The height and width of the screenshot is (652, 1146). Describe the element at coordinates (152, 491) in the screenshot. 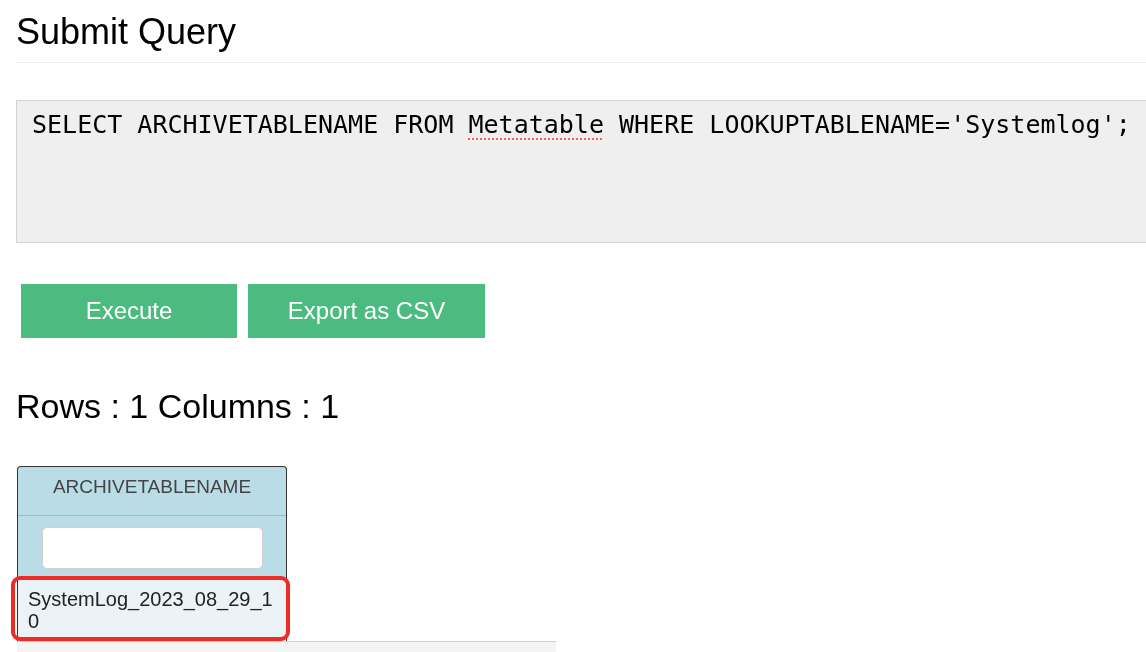

I see `column-header: ARCHIVETABLENAME` at that location.